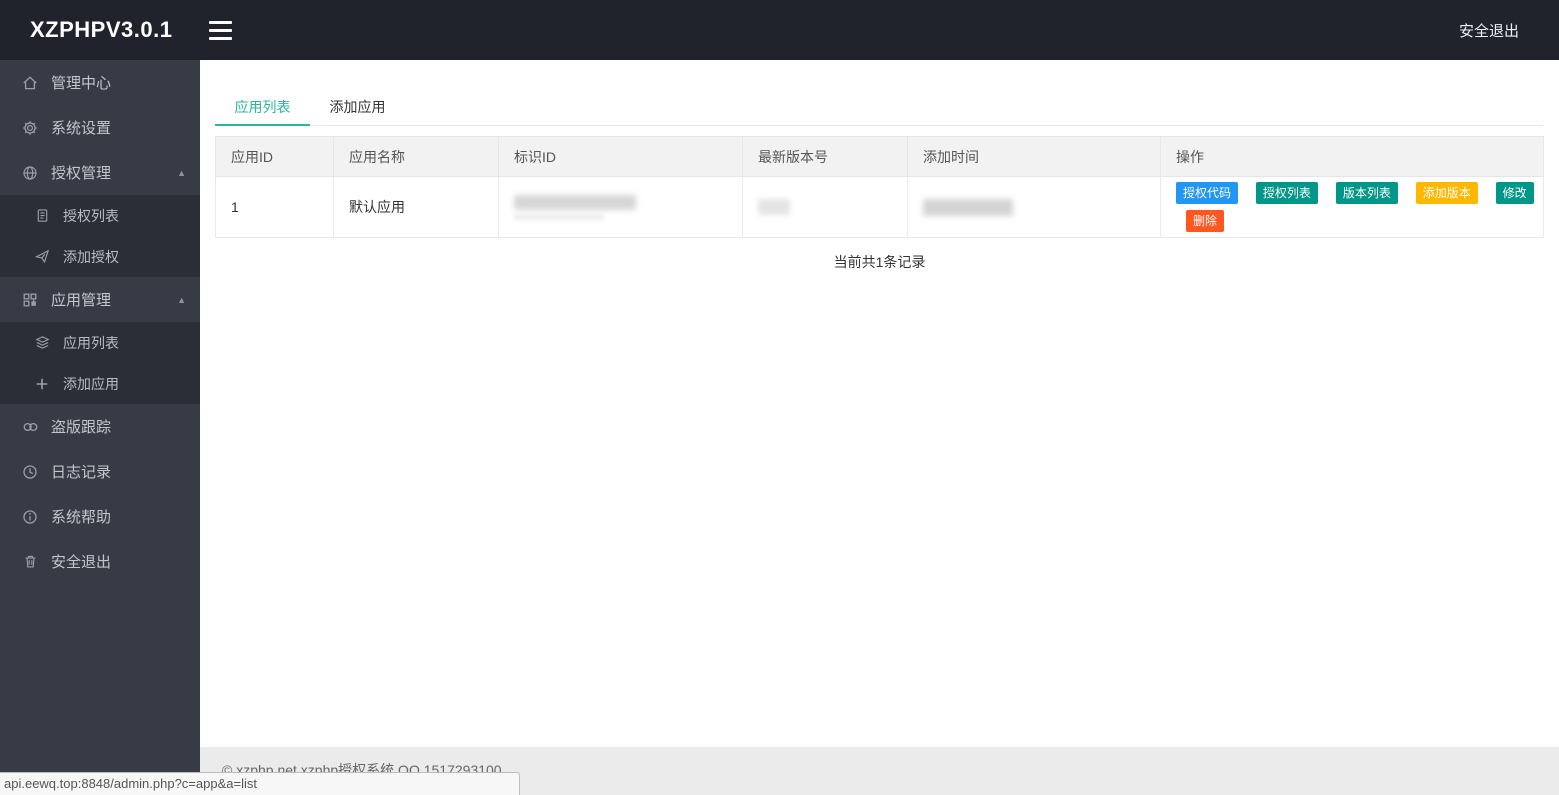  I want to click on cell-operations: 授权代码 授权列表 版本列表 添加版本 修改 删除, so click(1352, 207).